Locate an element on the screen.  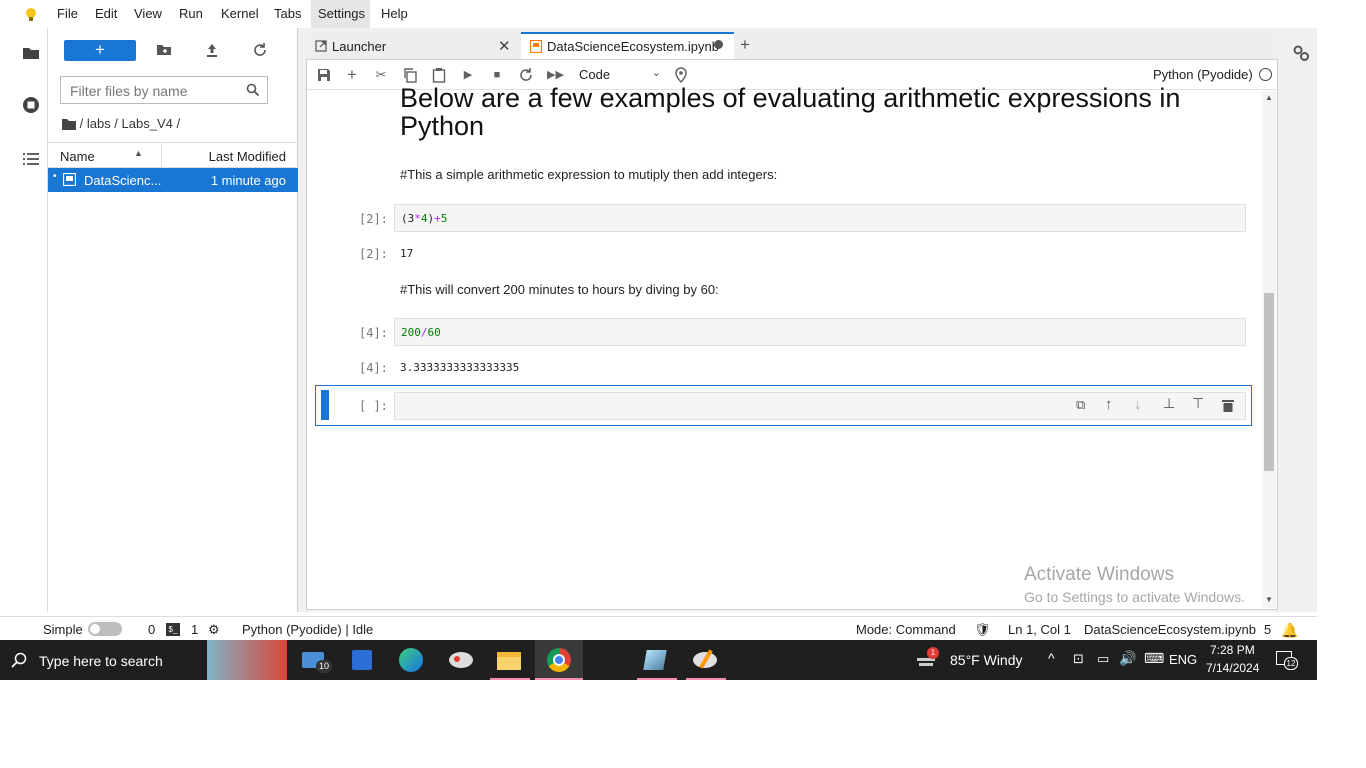
simple-mode-toggle is located at coordinates (105, 629).